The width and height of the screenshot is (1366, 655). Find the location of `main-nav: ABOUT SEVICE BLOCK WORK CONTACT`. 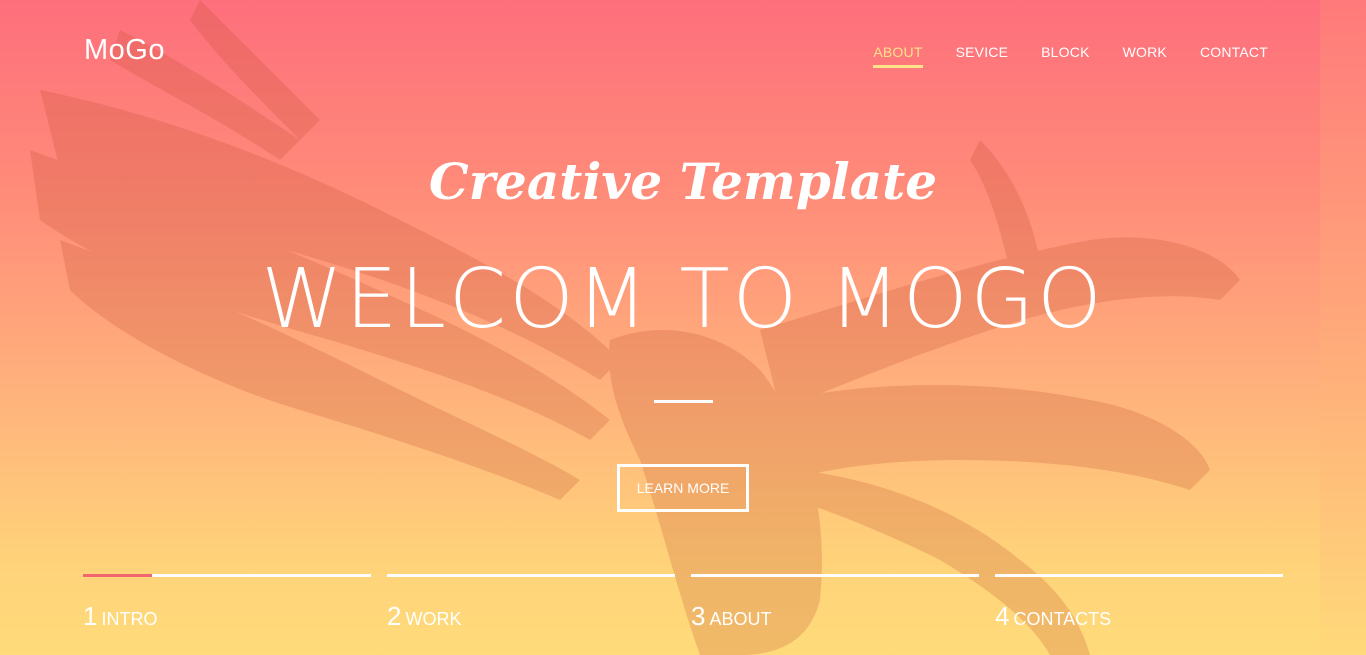

main-nav: ABOUT SEVICE BLOCK WORK CONTACT is located at coordinates (1070, 56).